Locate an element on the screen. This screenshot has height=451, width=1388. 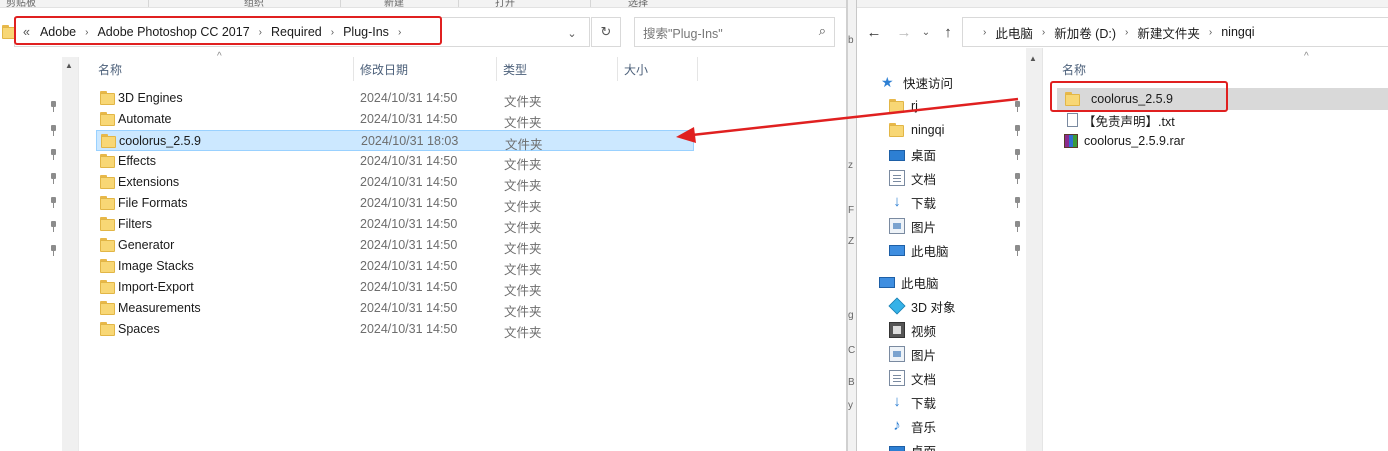
arrow-head is located at coordinates (686, 135).